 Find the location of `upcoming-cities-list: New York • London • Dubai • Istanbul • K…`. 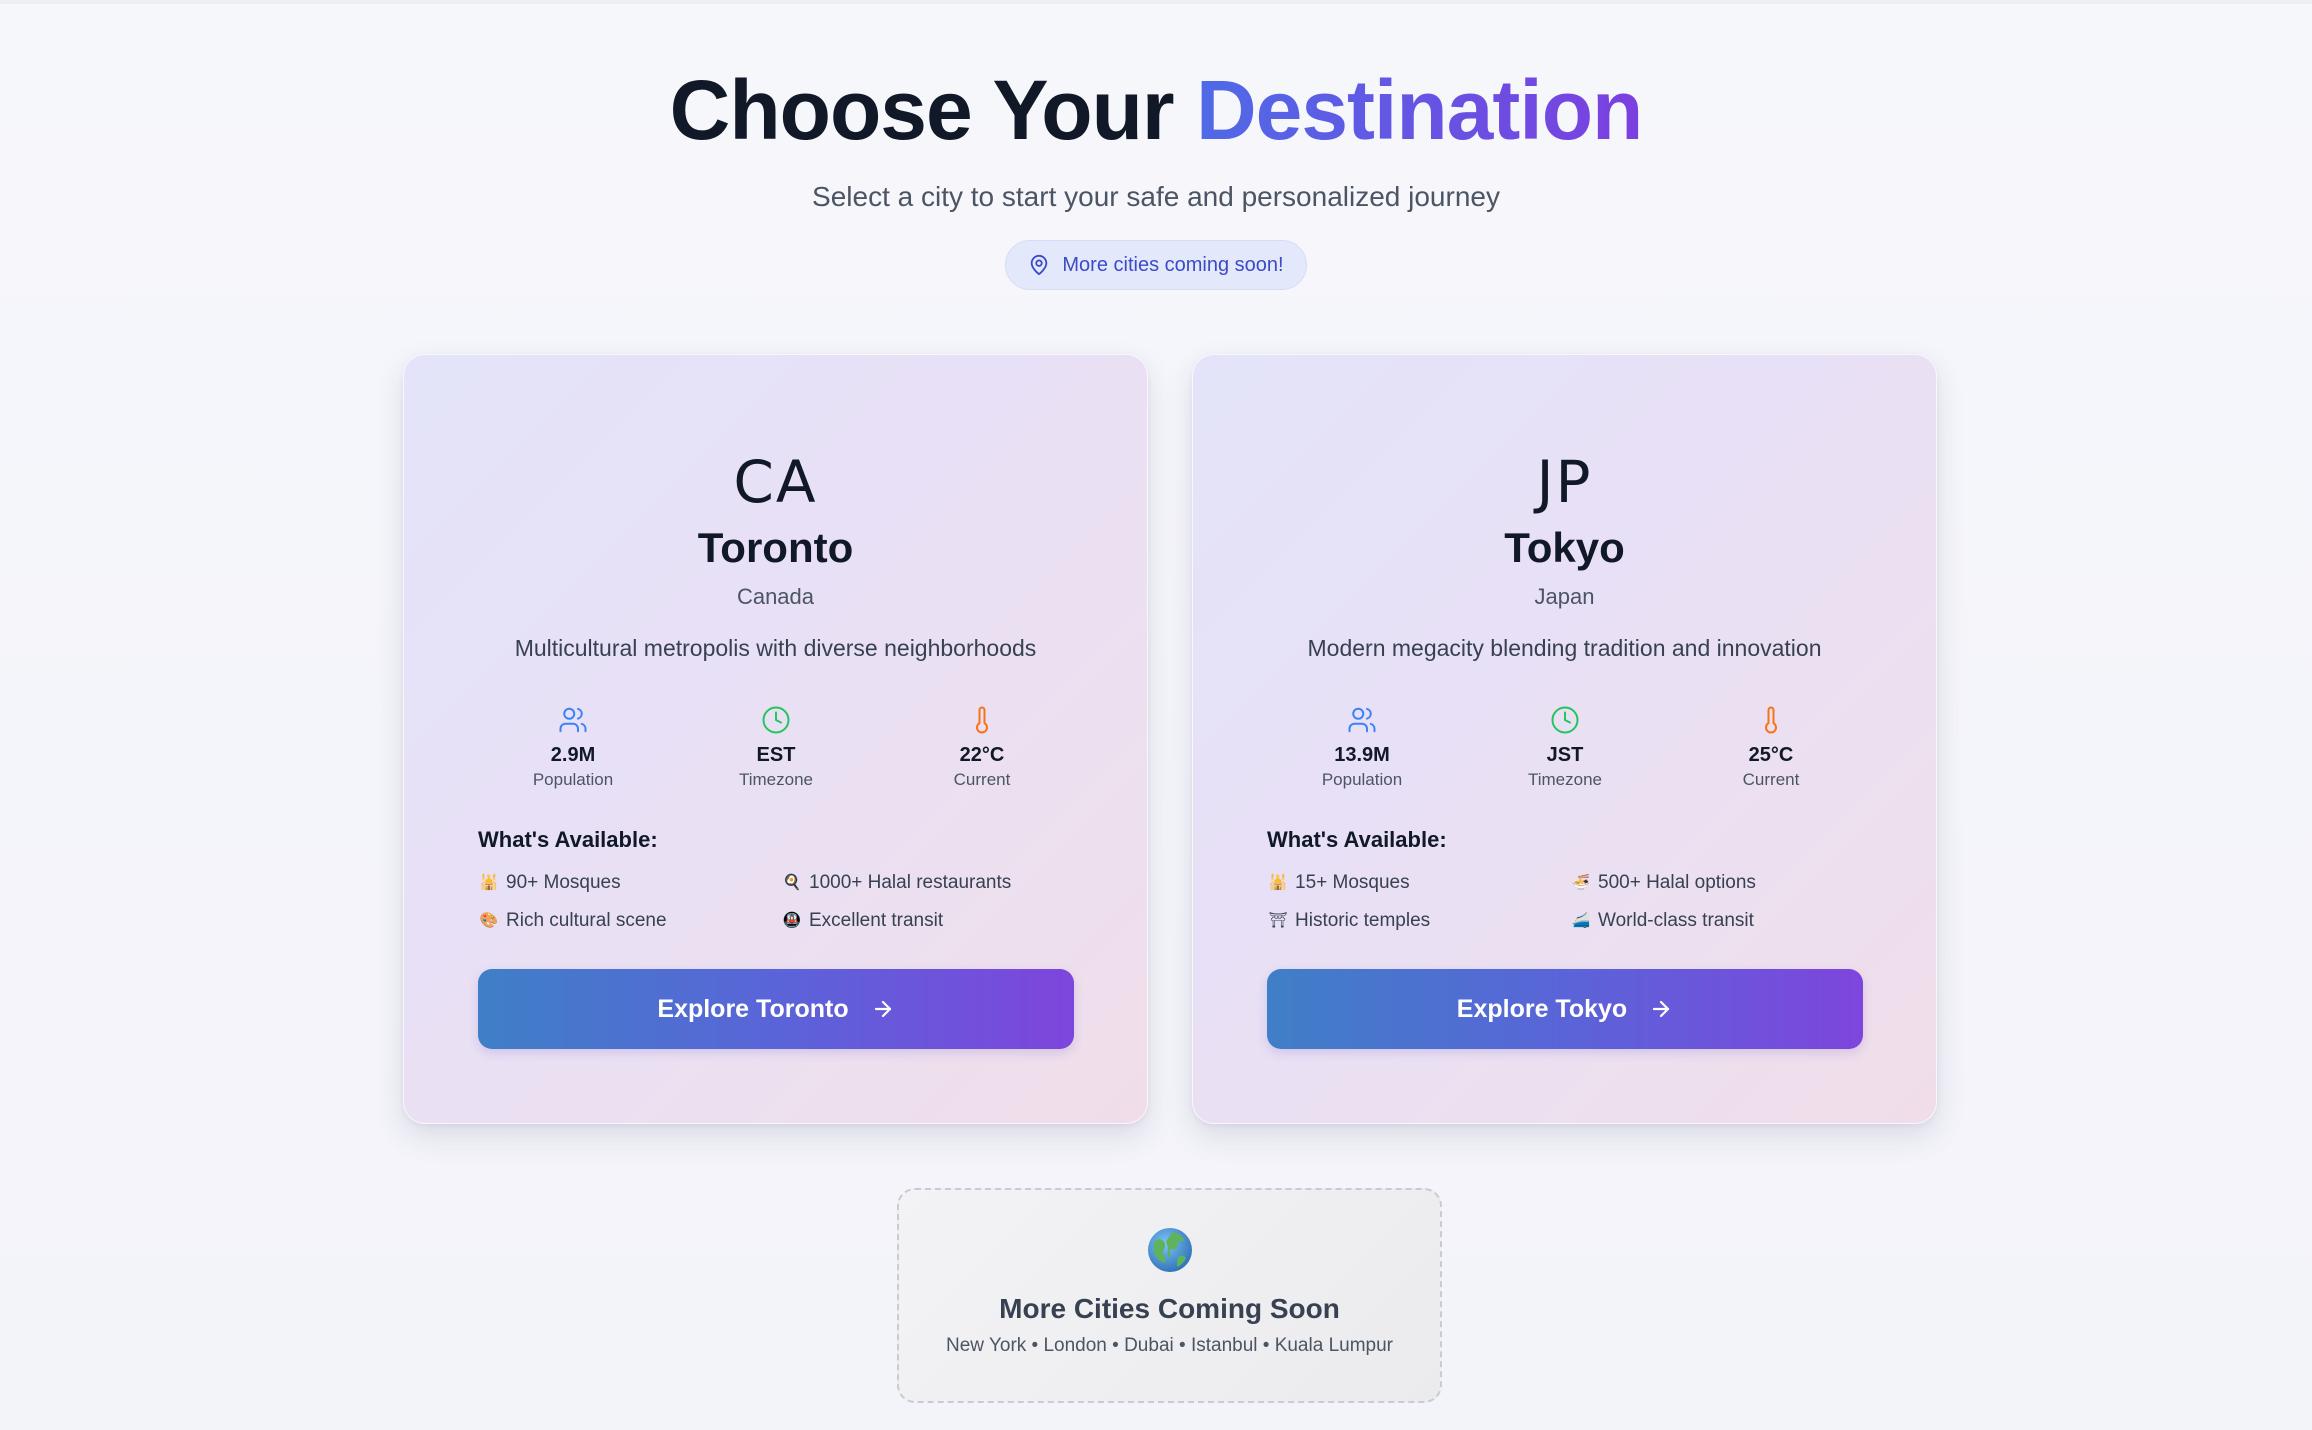

upcoming-cities-list: New York • London • Dubai • Istanbul • K… is located at coordinates (1169, 1345).